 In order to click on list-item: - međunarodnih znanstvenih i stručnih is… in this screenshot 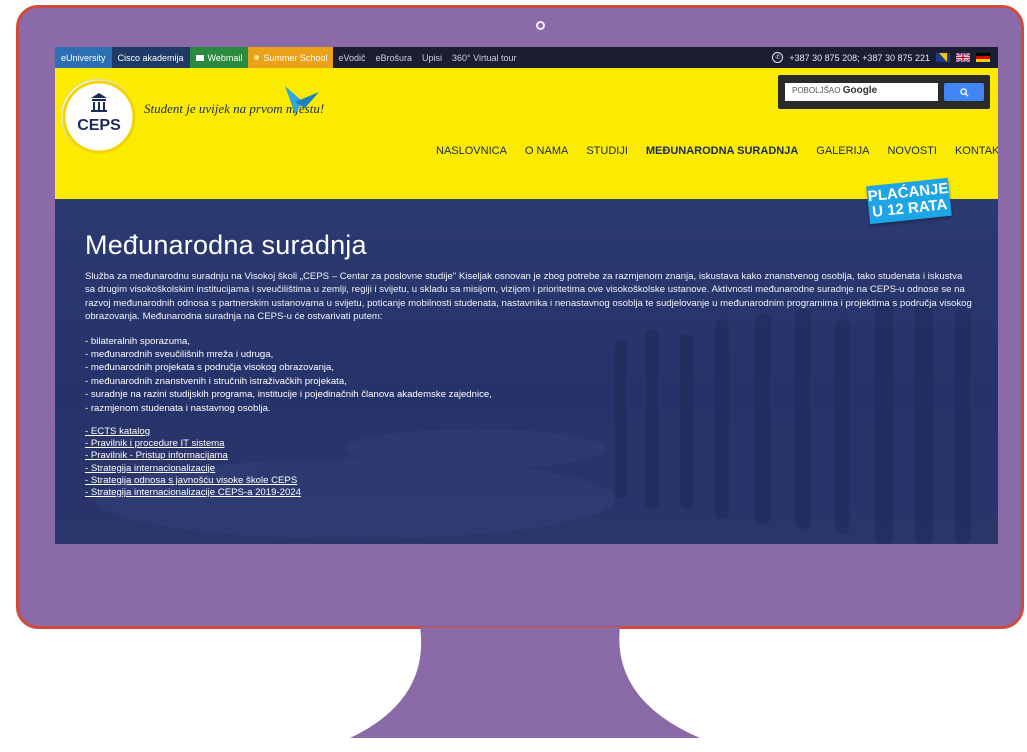, I will do `click(216, 381)`.